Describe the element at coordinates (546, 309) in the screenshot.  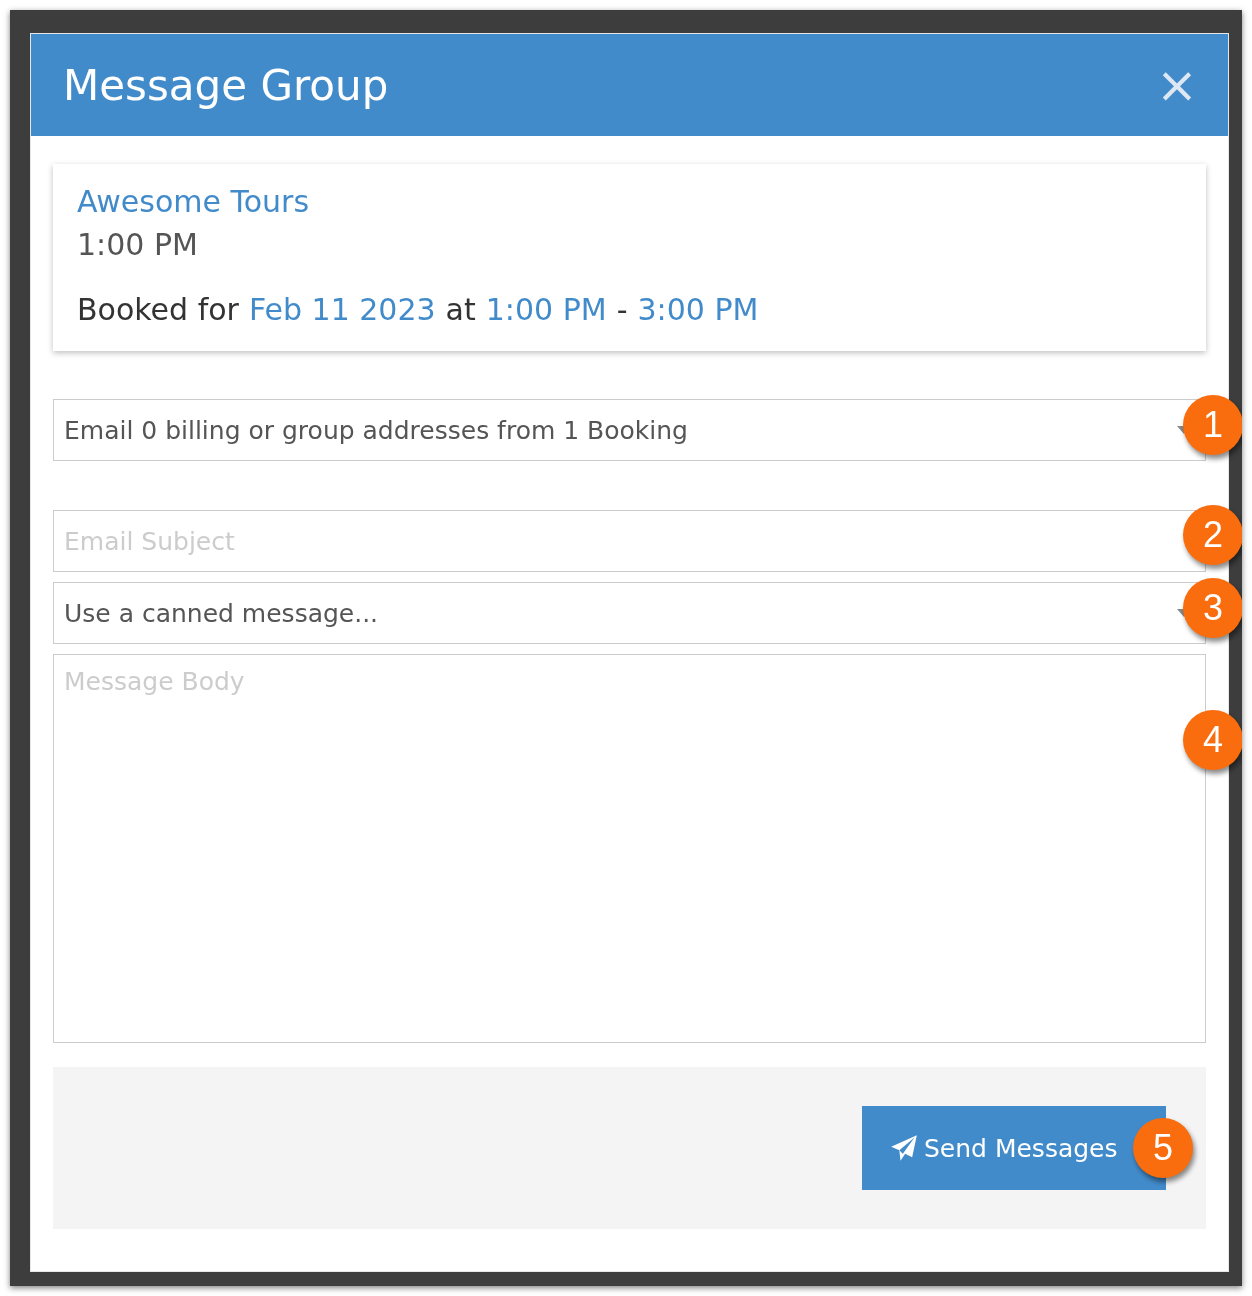
I see `start-time: 1:00 PM` at that location.